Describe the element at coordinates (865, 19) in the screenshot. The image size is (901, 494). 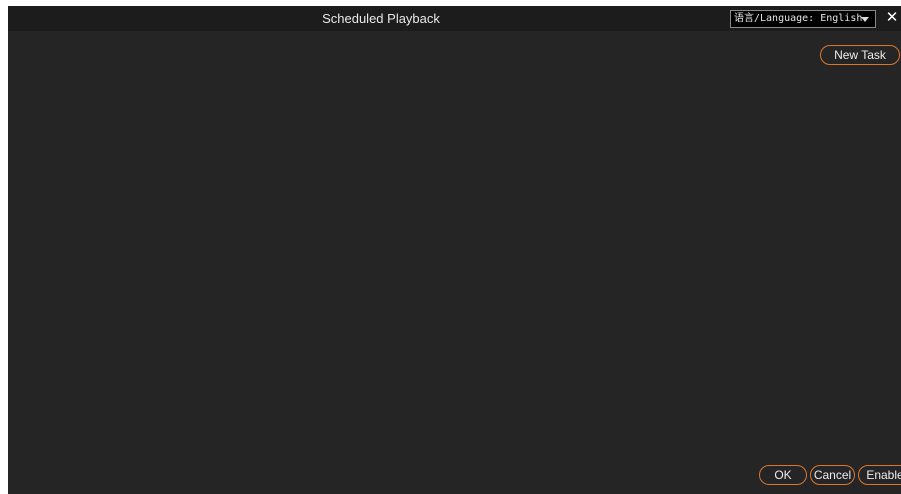
I see `chevron-down-icon` at that location.